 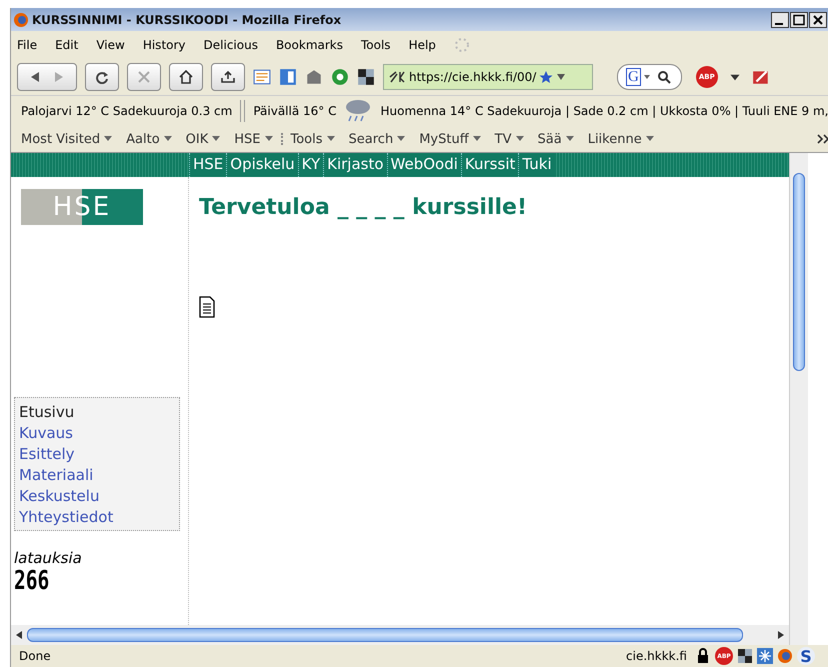 What do you see at coordinates (656, 656) in the screenshot?
I see `status-domain: cie.hkkk.fi` at bounding box center [656, 656].